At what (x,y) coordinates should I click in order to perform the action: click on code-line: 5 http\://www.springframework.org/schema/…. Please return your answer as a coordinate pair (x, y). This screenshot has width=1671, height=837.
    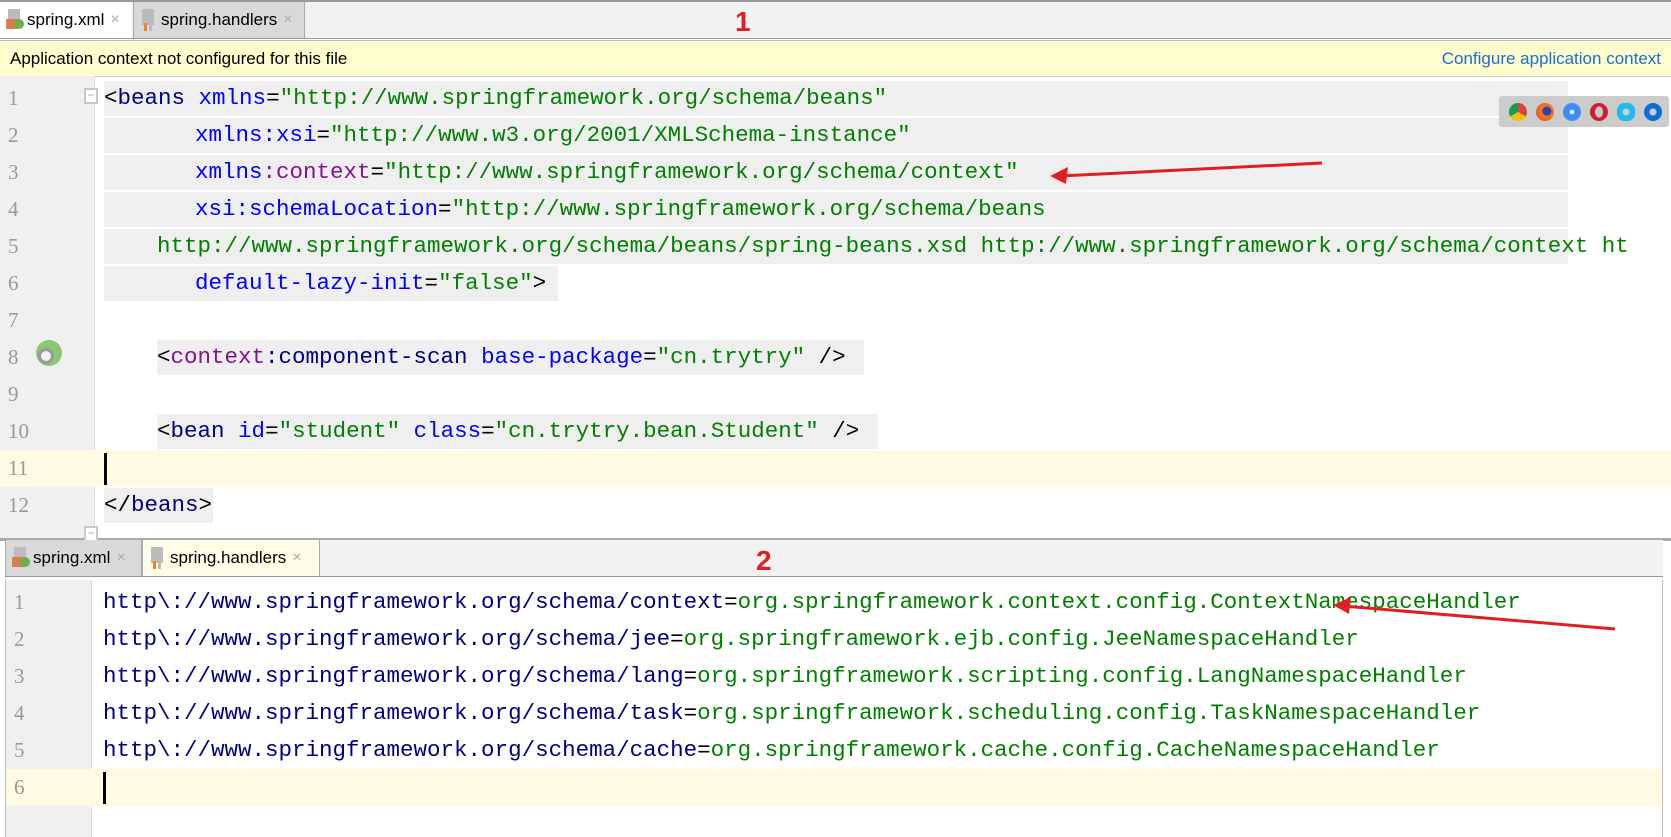
    Looking at the image, I should click on (834, 750).